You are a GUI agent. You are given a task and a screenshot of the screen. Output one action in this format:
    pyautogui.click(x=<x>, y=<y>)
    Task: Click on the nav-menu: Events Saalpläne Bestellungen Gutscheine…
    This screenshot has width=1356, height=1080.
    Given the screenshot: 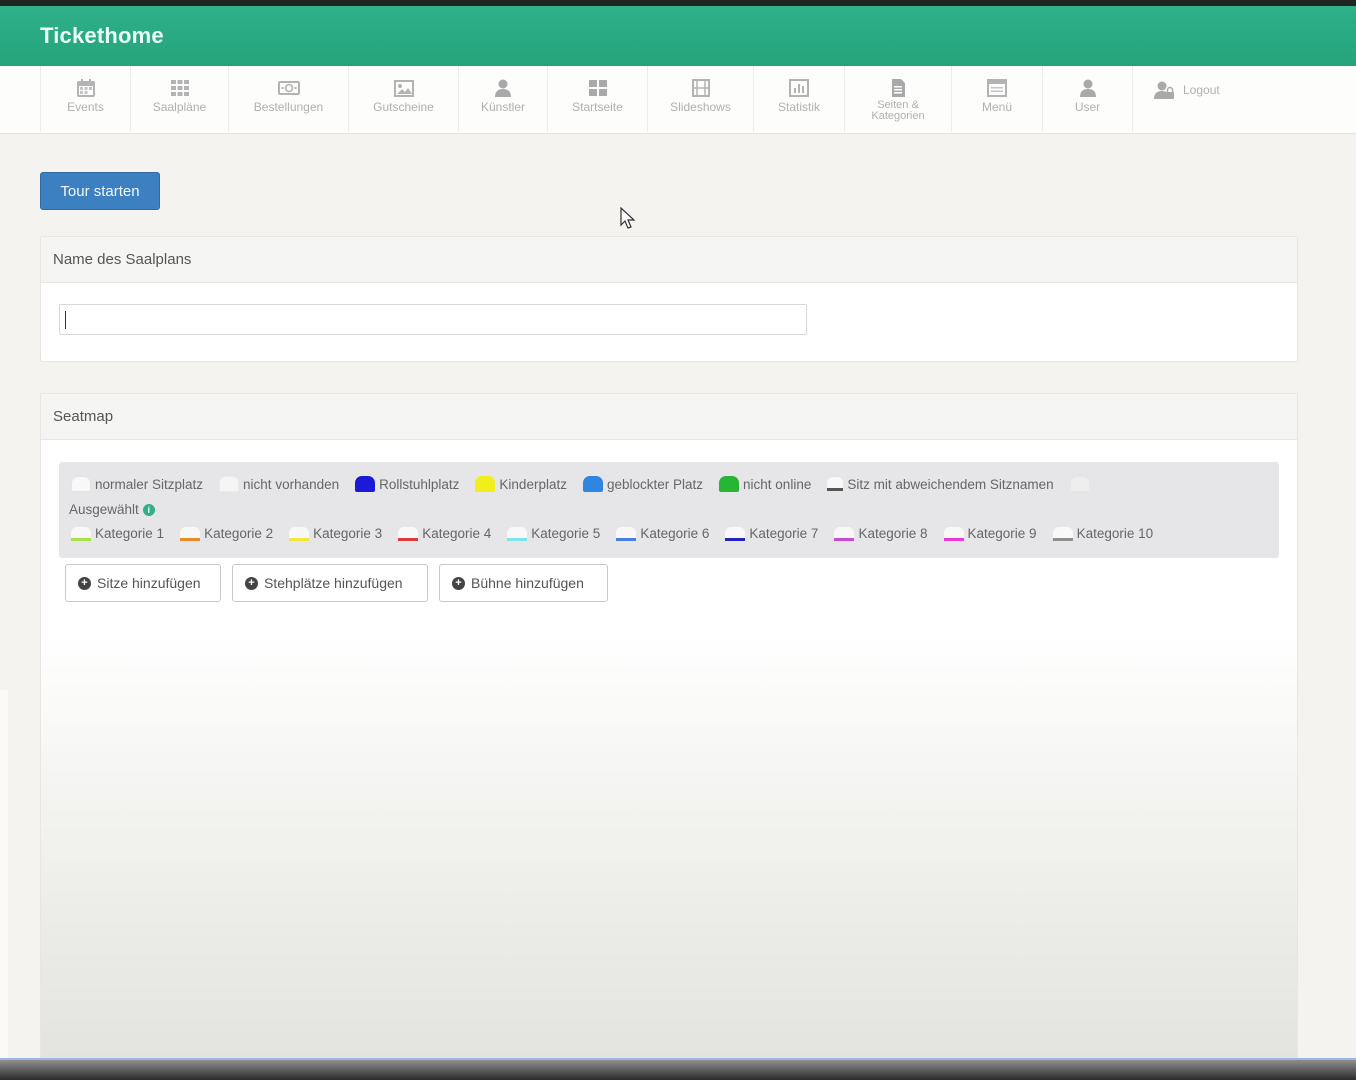 What is the action you would take?
    pyautogui.click(x=641, y=99)
    